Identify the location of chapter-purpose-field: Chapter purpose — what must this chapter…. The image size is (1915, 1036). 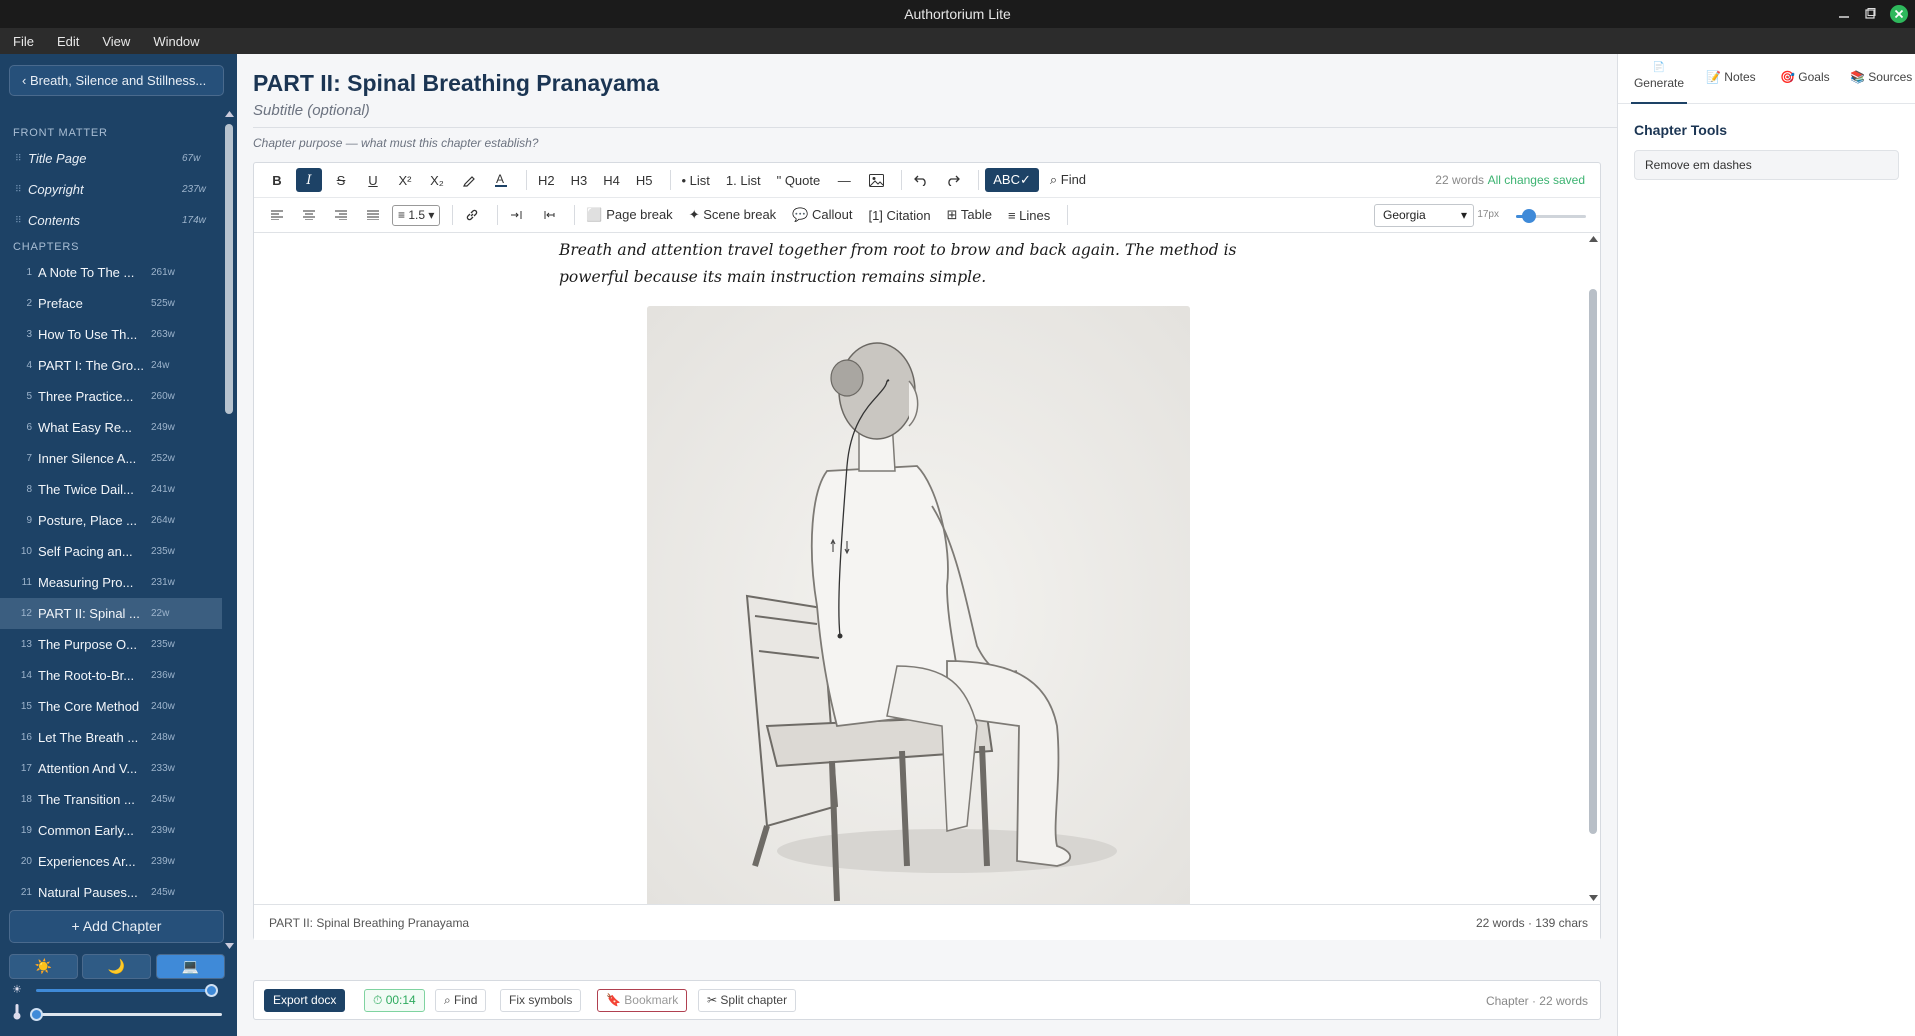
(395, 143).